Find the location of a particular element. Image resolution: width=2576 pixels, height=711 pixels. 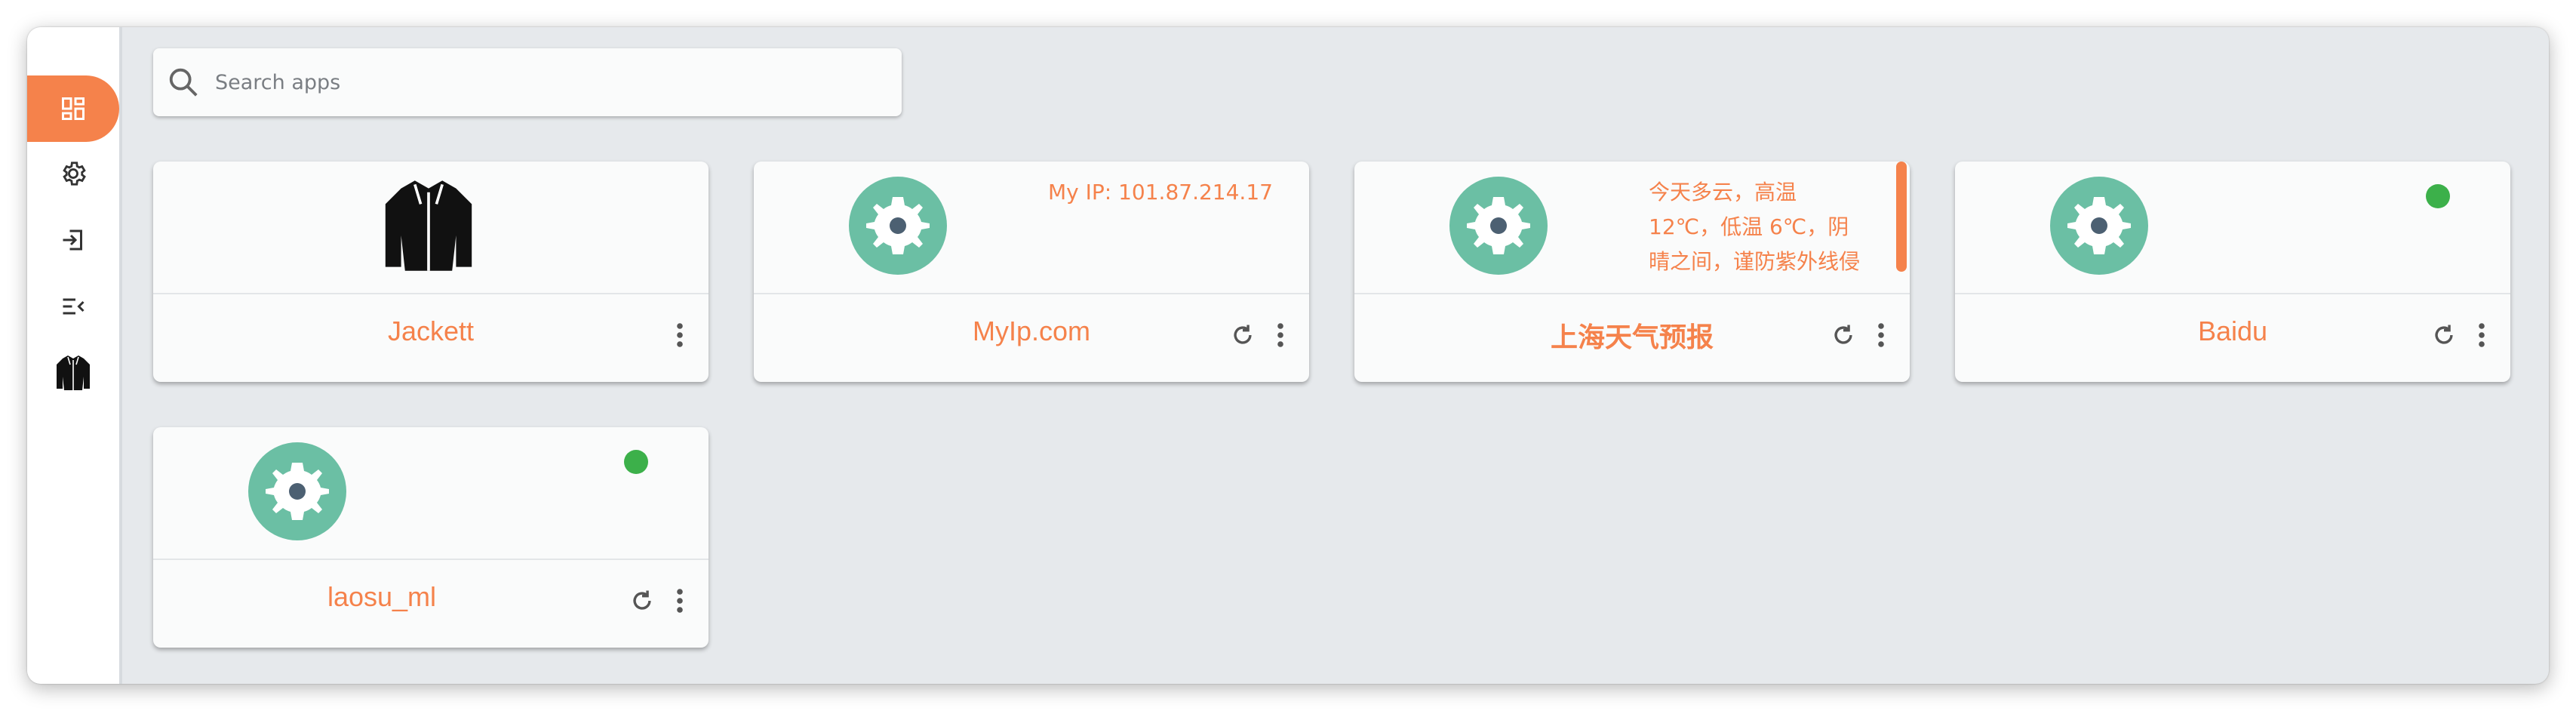

app-name: MyIp.com is located at coordinates (1031, 334).